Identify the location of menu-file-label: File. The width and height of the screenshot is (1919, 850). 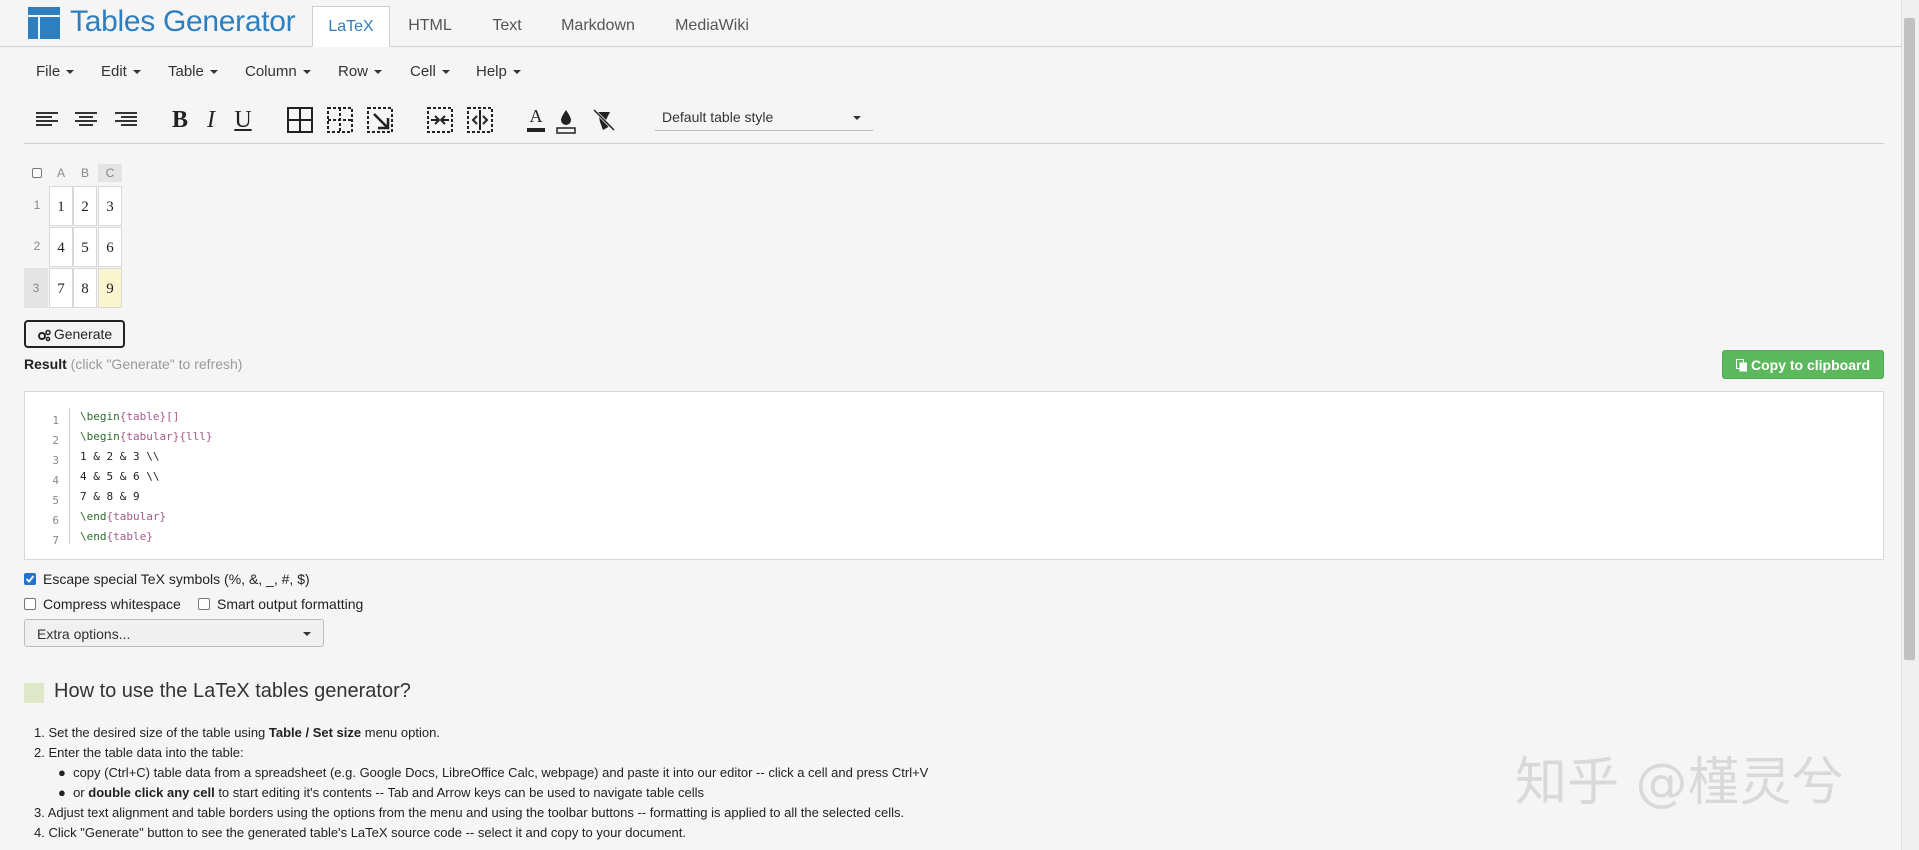
(48, 71).